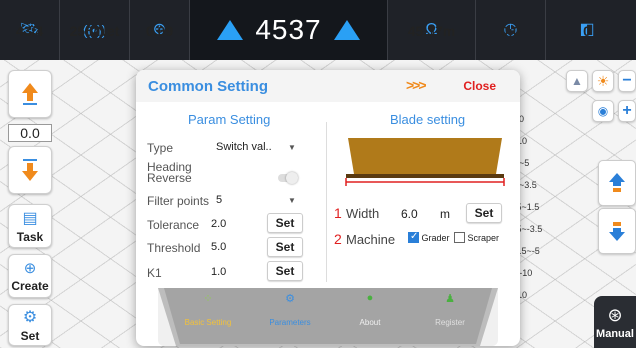 Image resolution: width=636 pixels, height=348 pixels. What do you see at coordinates (338, 239) in the screenshot?
I see `machine-index: 2` at bounding box center [338, 239].